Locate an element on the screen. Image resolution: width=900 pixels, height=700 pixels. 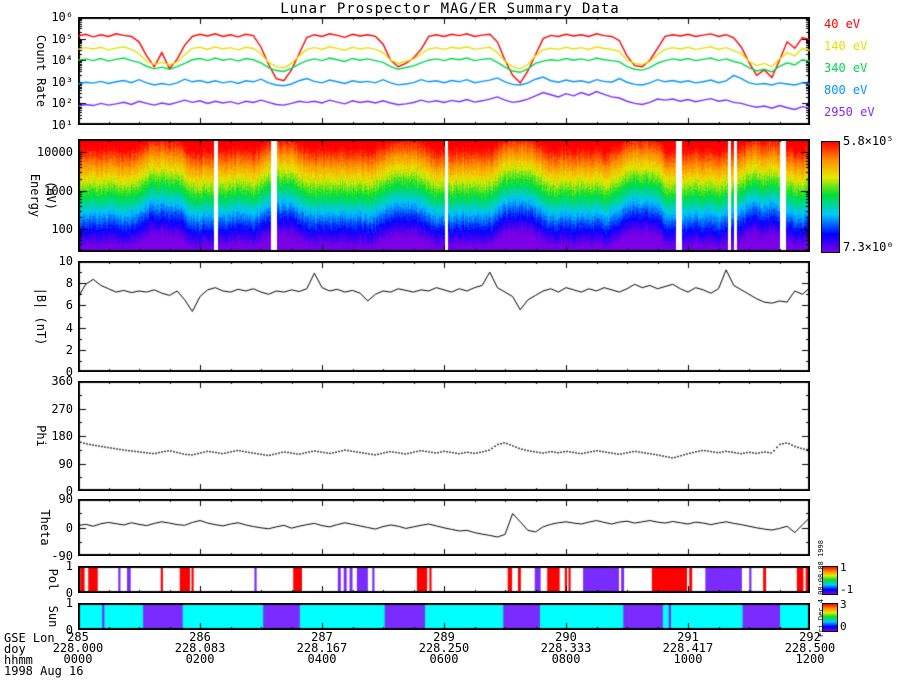
b-axis-title: |B| (nT) is located at coordinates (41, 316).